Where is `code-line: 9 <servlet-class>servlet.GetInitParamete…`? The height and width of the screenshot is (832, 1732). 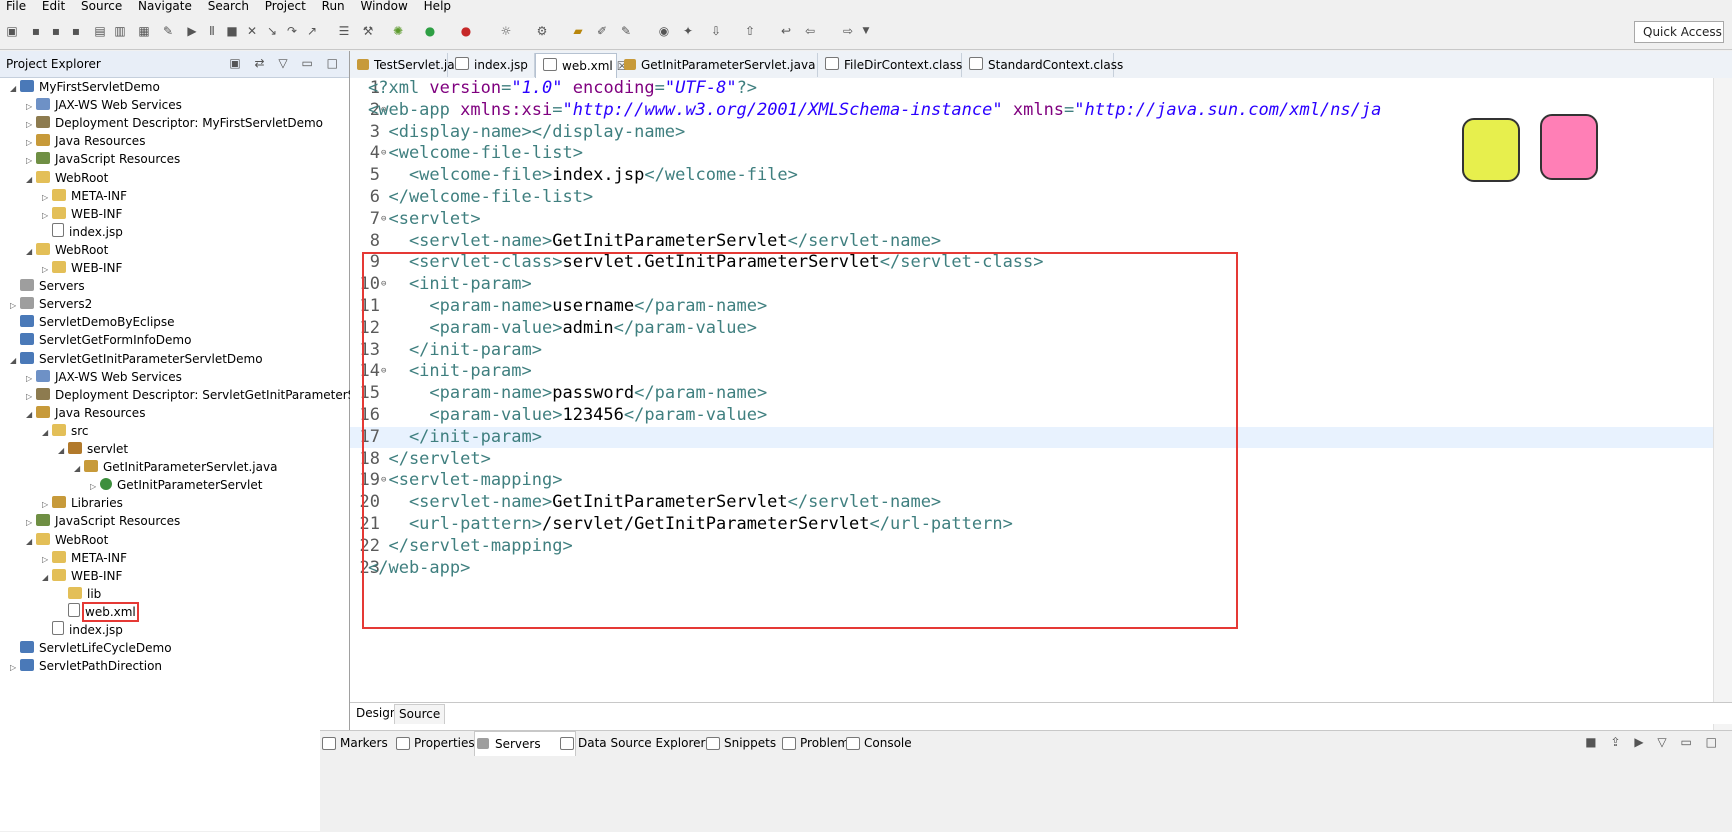
code-line: 9 <servlet-class>servlet.GetInitParamete… is located at coordinates (1041, 262).